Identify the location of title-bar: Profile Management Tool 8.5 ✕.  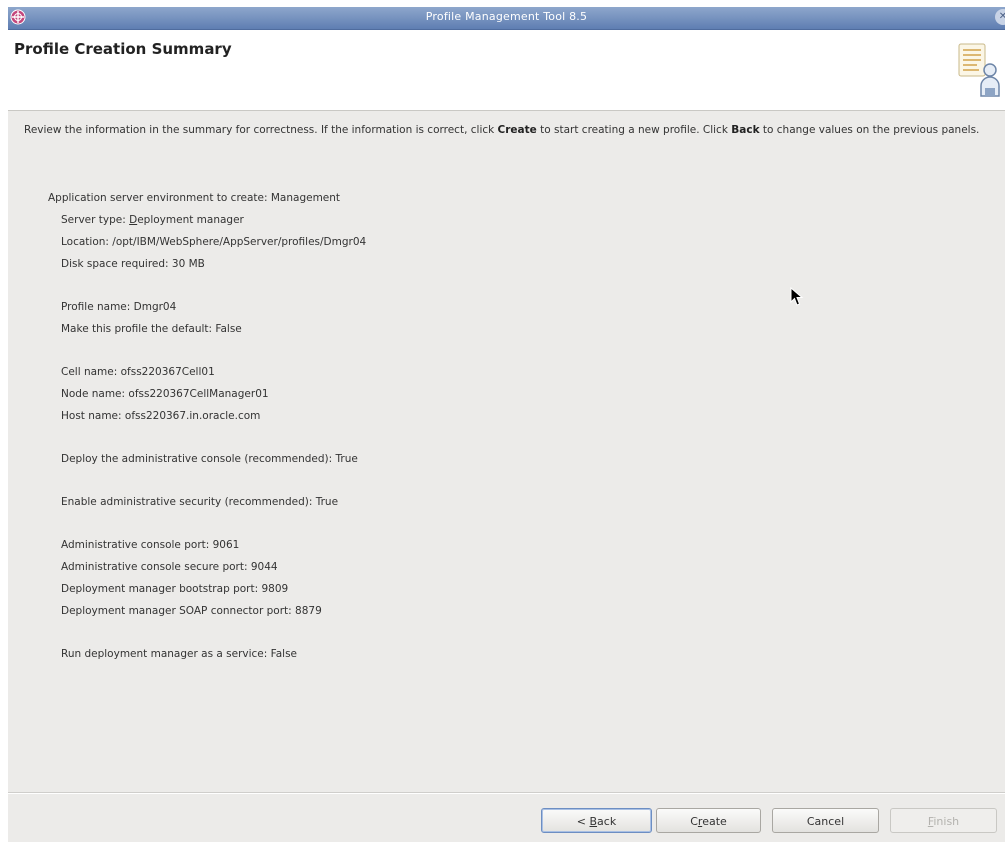
(506, 18).